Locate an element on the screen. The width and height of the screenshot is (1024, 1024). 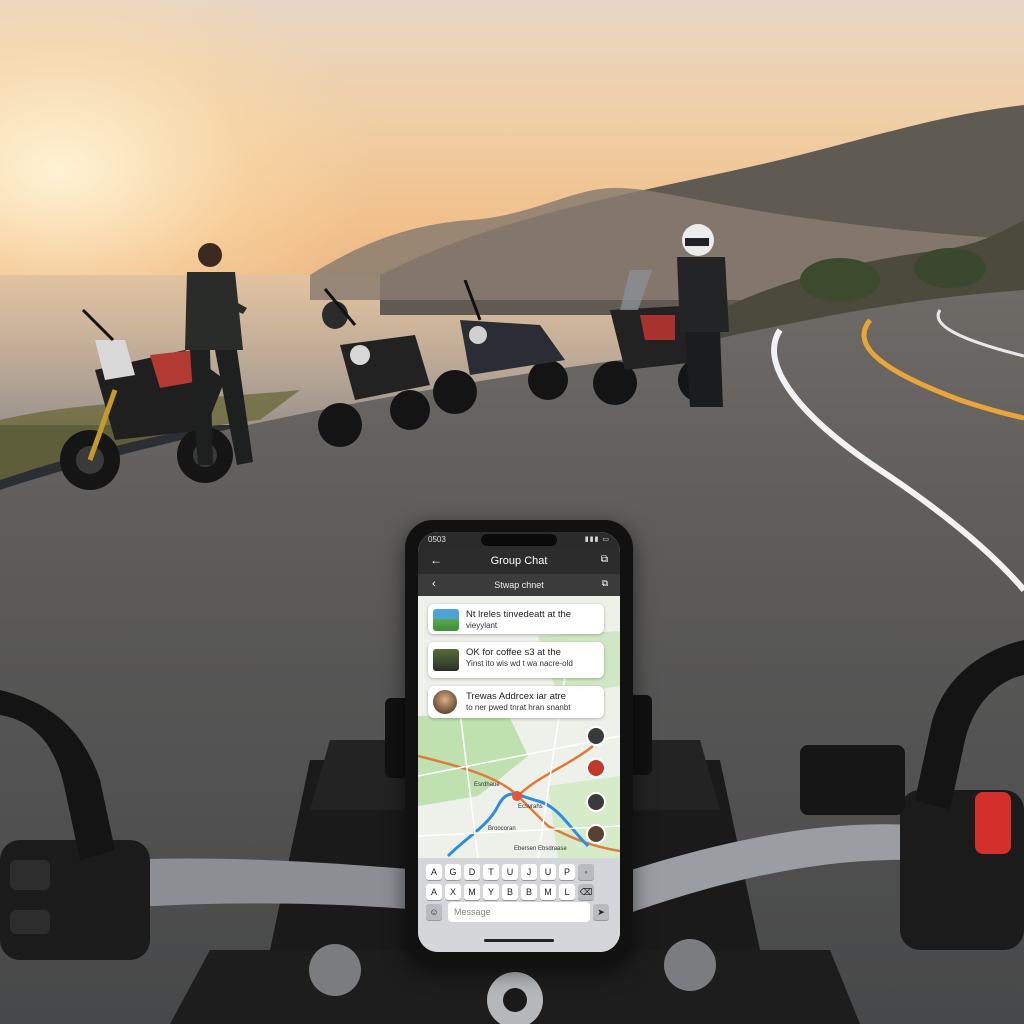
key: P is located at coordinates (567, 872).